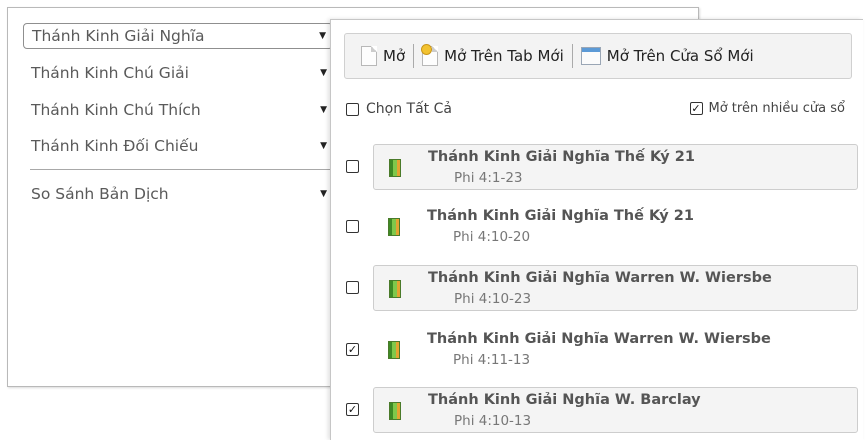 Image resolution: width=868 pixels, height=440 pixels. What do you see at coordinates (564, 400) in the screenshot?
I see `book-title: Thánh Kinh Giải Nghĩa W. Barclay` at bounding box center [564, 400].